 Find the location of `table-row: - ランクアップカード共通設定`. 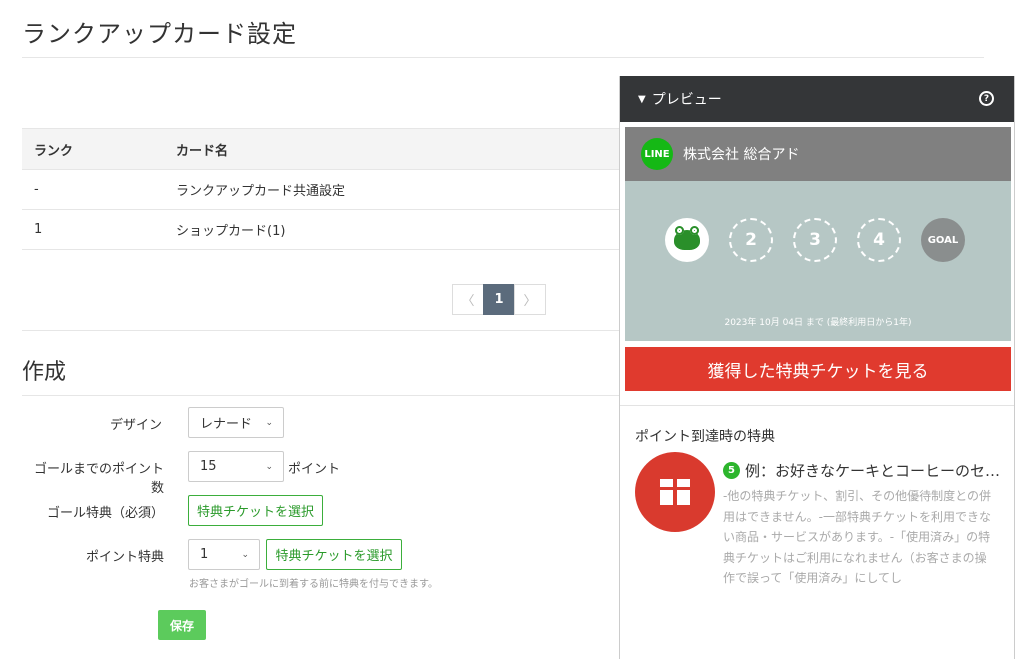

table-row: - ランクアップカード共通設定 is located at coordinates (332, 189).